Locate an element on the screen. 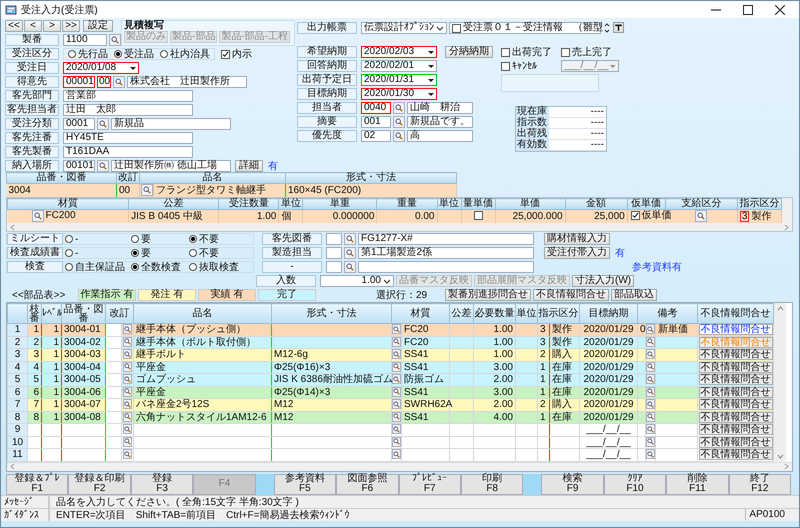 The image size is (800, 528). action-button: 不良情報問合せ is located at coordinates (571, 295).